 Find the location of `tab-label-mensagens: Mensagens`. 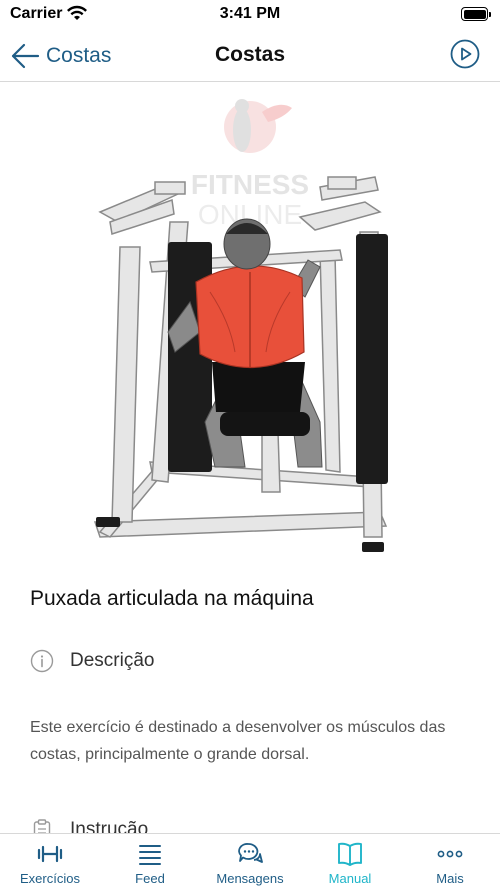

tab-label-mensagens: Mensagens is located at coordinates (250, 878).